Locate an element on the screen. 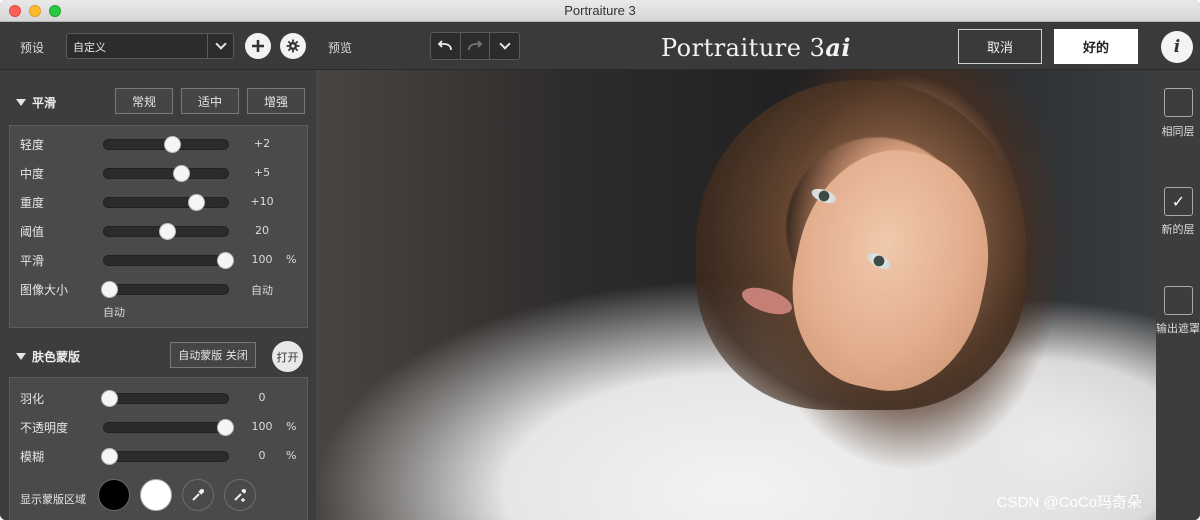 The width and height of the screenshot is (1200, 520). info-icon: i is located at coordinates (1177, 47).